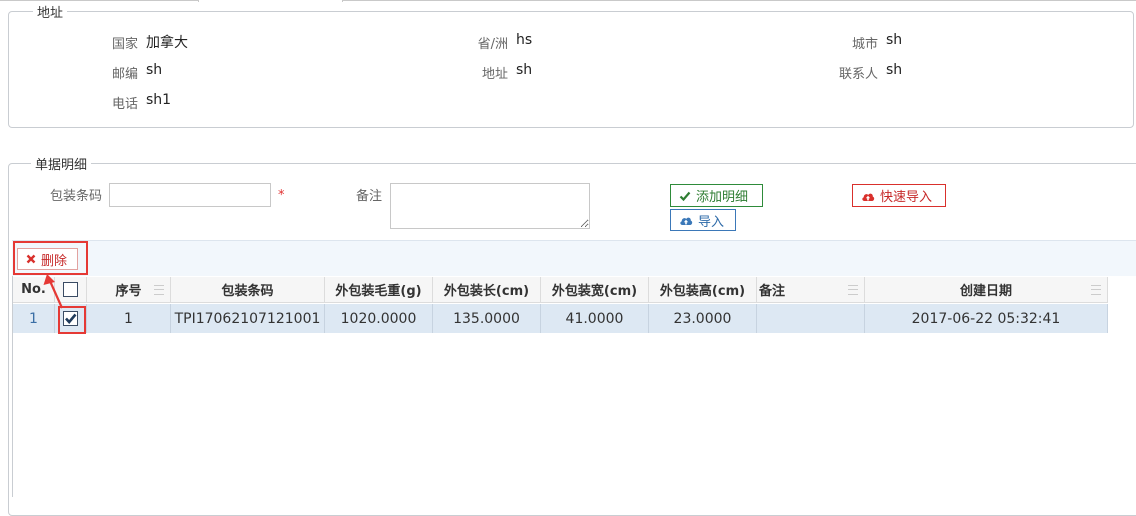 The width and height of the screenshot is (1136, 516). Describe the element at coordinates (574, 259) in the screenshot. I see `grid-toolbar` at that location.